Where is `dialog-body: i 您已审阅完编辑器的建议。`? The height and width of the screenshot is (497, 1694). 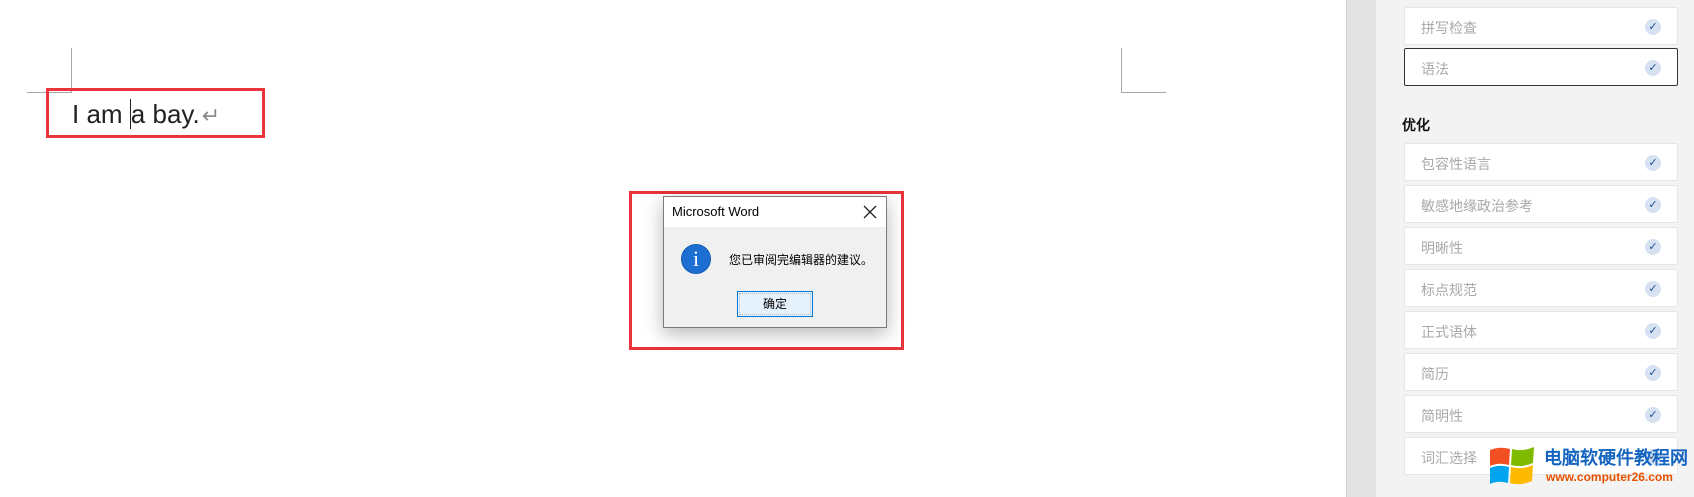
dialog-body: i 您已审阅完编辑器的建议。 is located at coordinates (775, 259).